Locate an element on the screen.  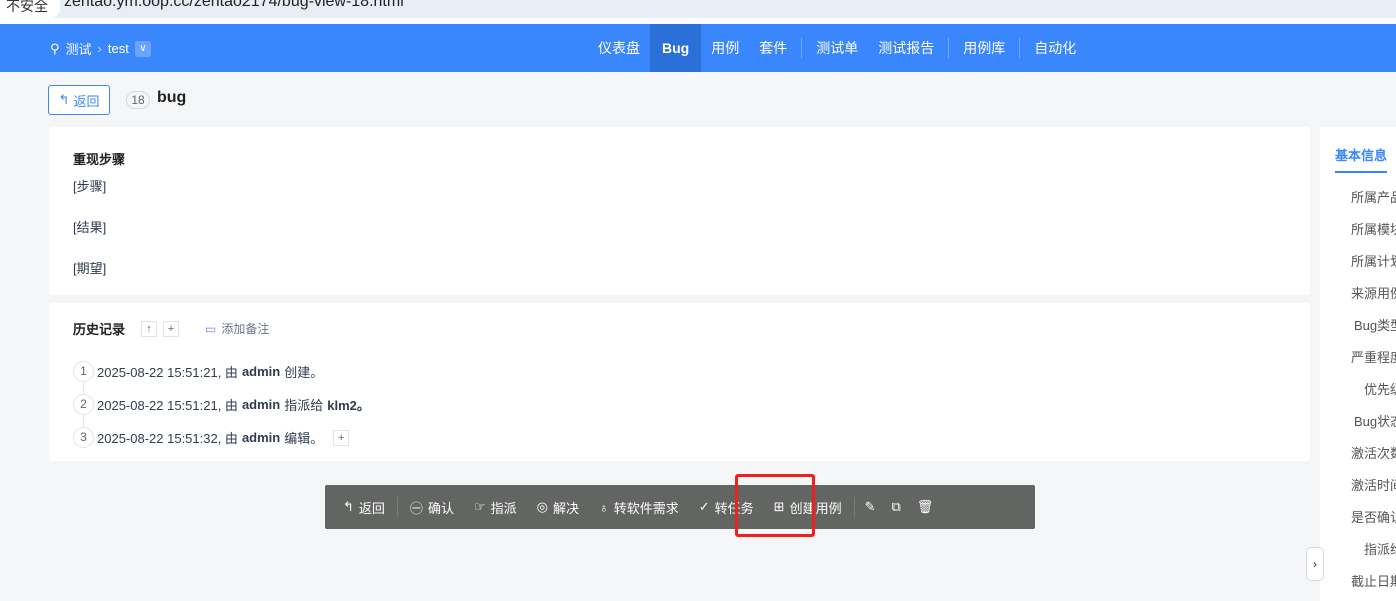
page-title: bug is located at coordinates (172, 97).